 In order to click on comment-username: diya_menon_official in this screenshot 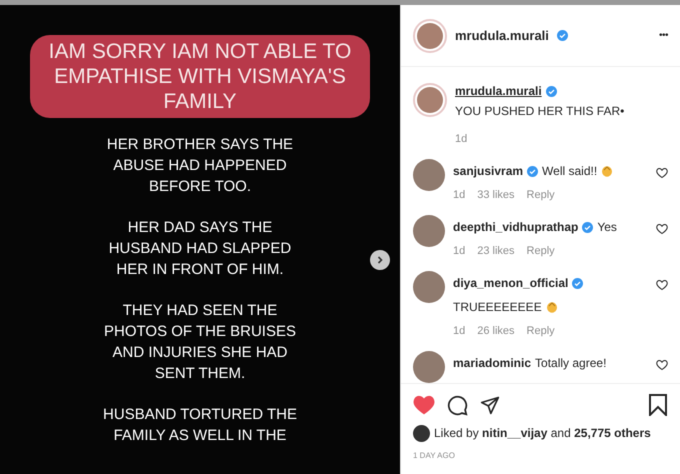, I will do `click(510, 283)`.